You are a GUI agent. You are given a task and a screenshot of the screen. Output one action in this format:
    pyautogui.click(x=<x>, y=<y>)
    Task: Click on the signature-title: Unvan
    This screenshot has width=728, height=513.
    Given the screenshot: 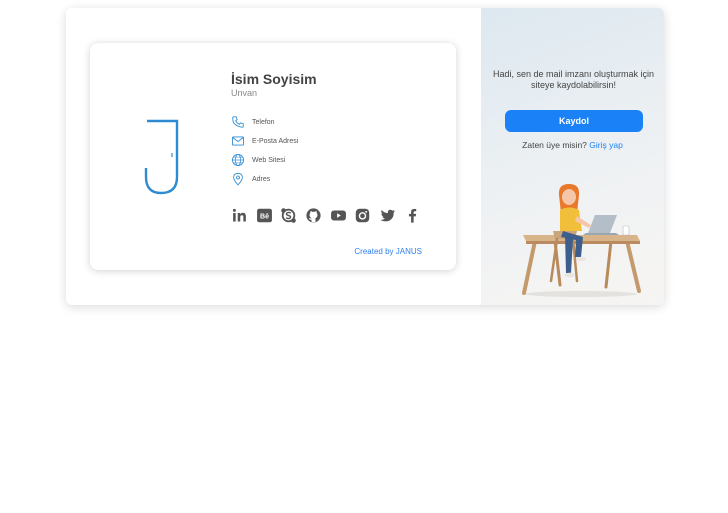 What is the action you would take?
    pyautogui.click(x=244, y=93)
    